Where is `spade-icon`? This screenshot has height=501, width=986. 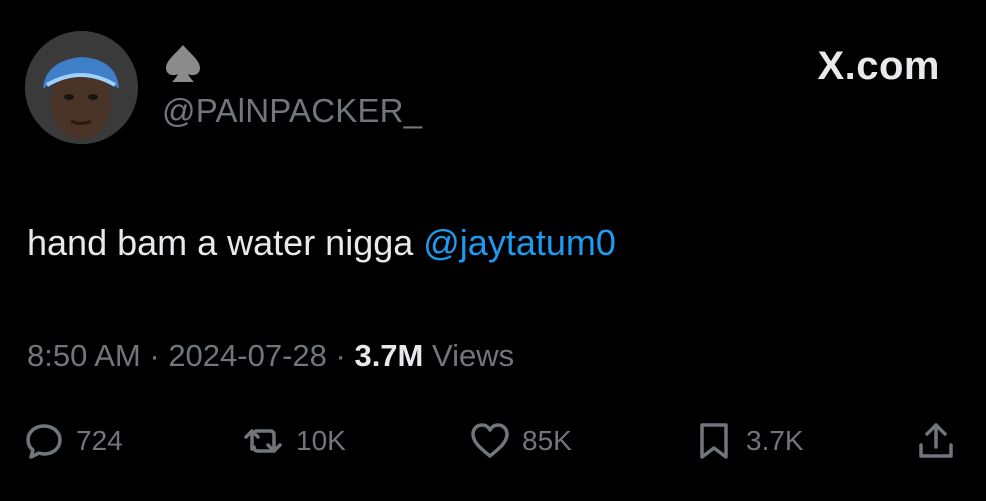 spade-icon is located at coordinates (183, 63).